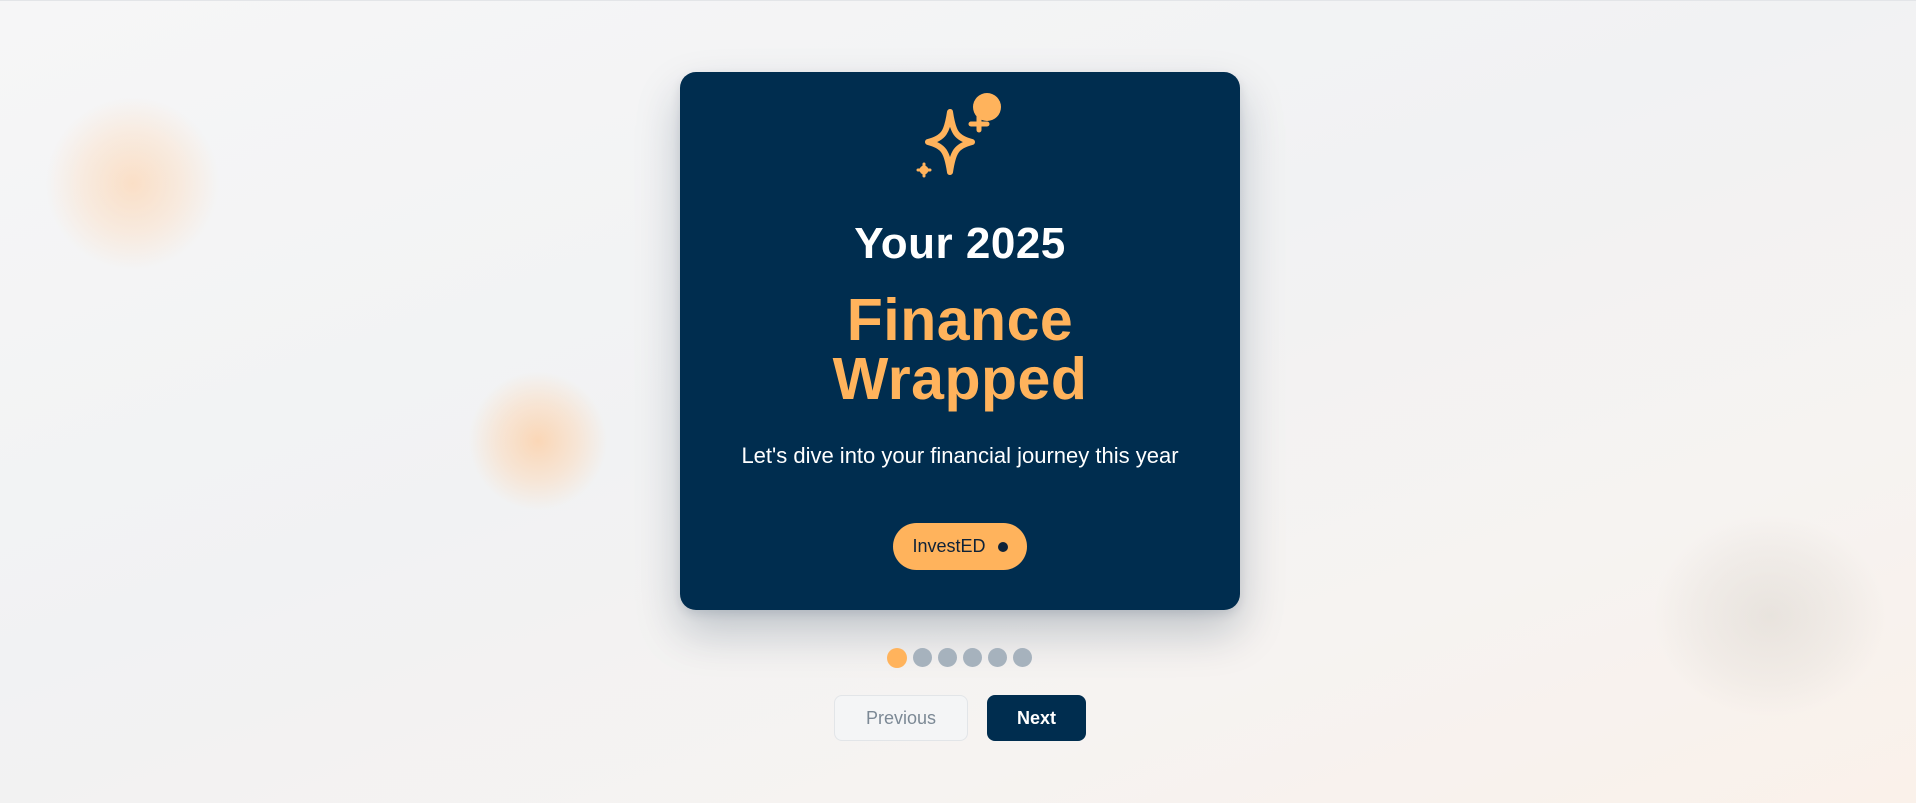 This screenshot has height=803, width=1916. I want to click on slide-pager, so click(959, 657).